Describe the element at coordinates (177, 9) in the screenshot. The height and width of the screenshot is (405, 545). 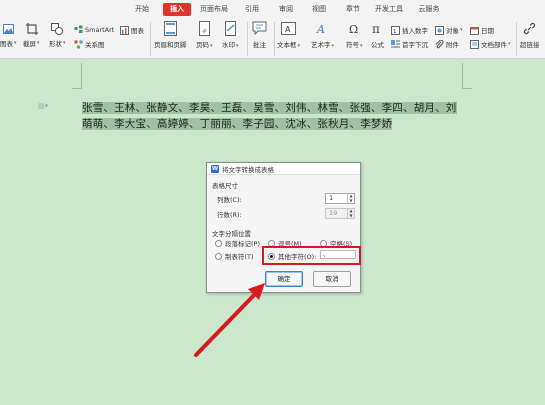
I see `tab-insert: 插入` at that location.